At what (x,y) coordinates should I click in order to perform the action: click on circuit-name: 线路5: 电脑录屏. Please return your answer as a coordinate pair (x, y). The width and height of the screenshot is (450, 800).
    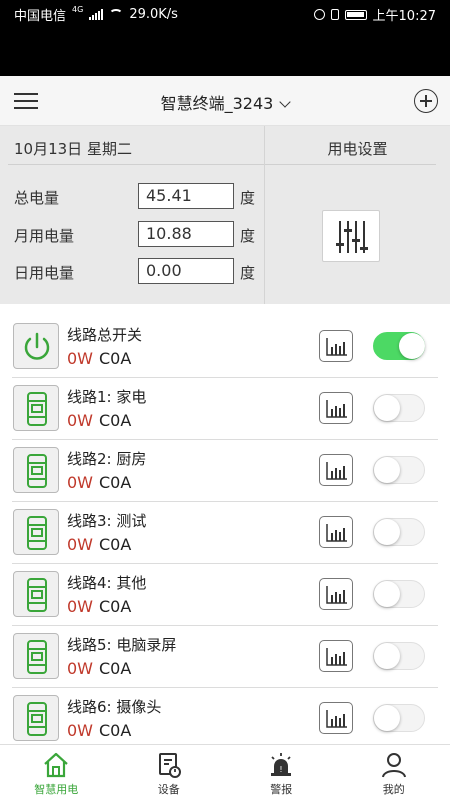
    Looking at the image, I should click on (122, 645).